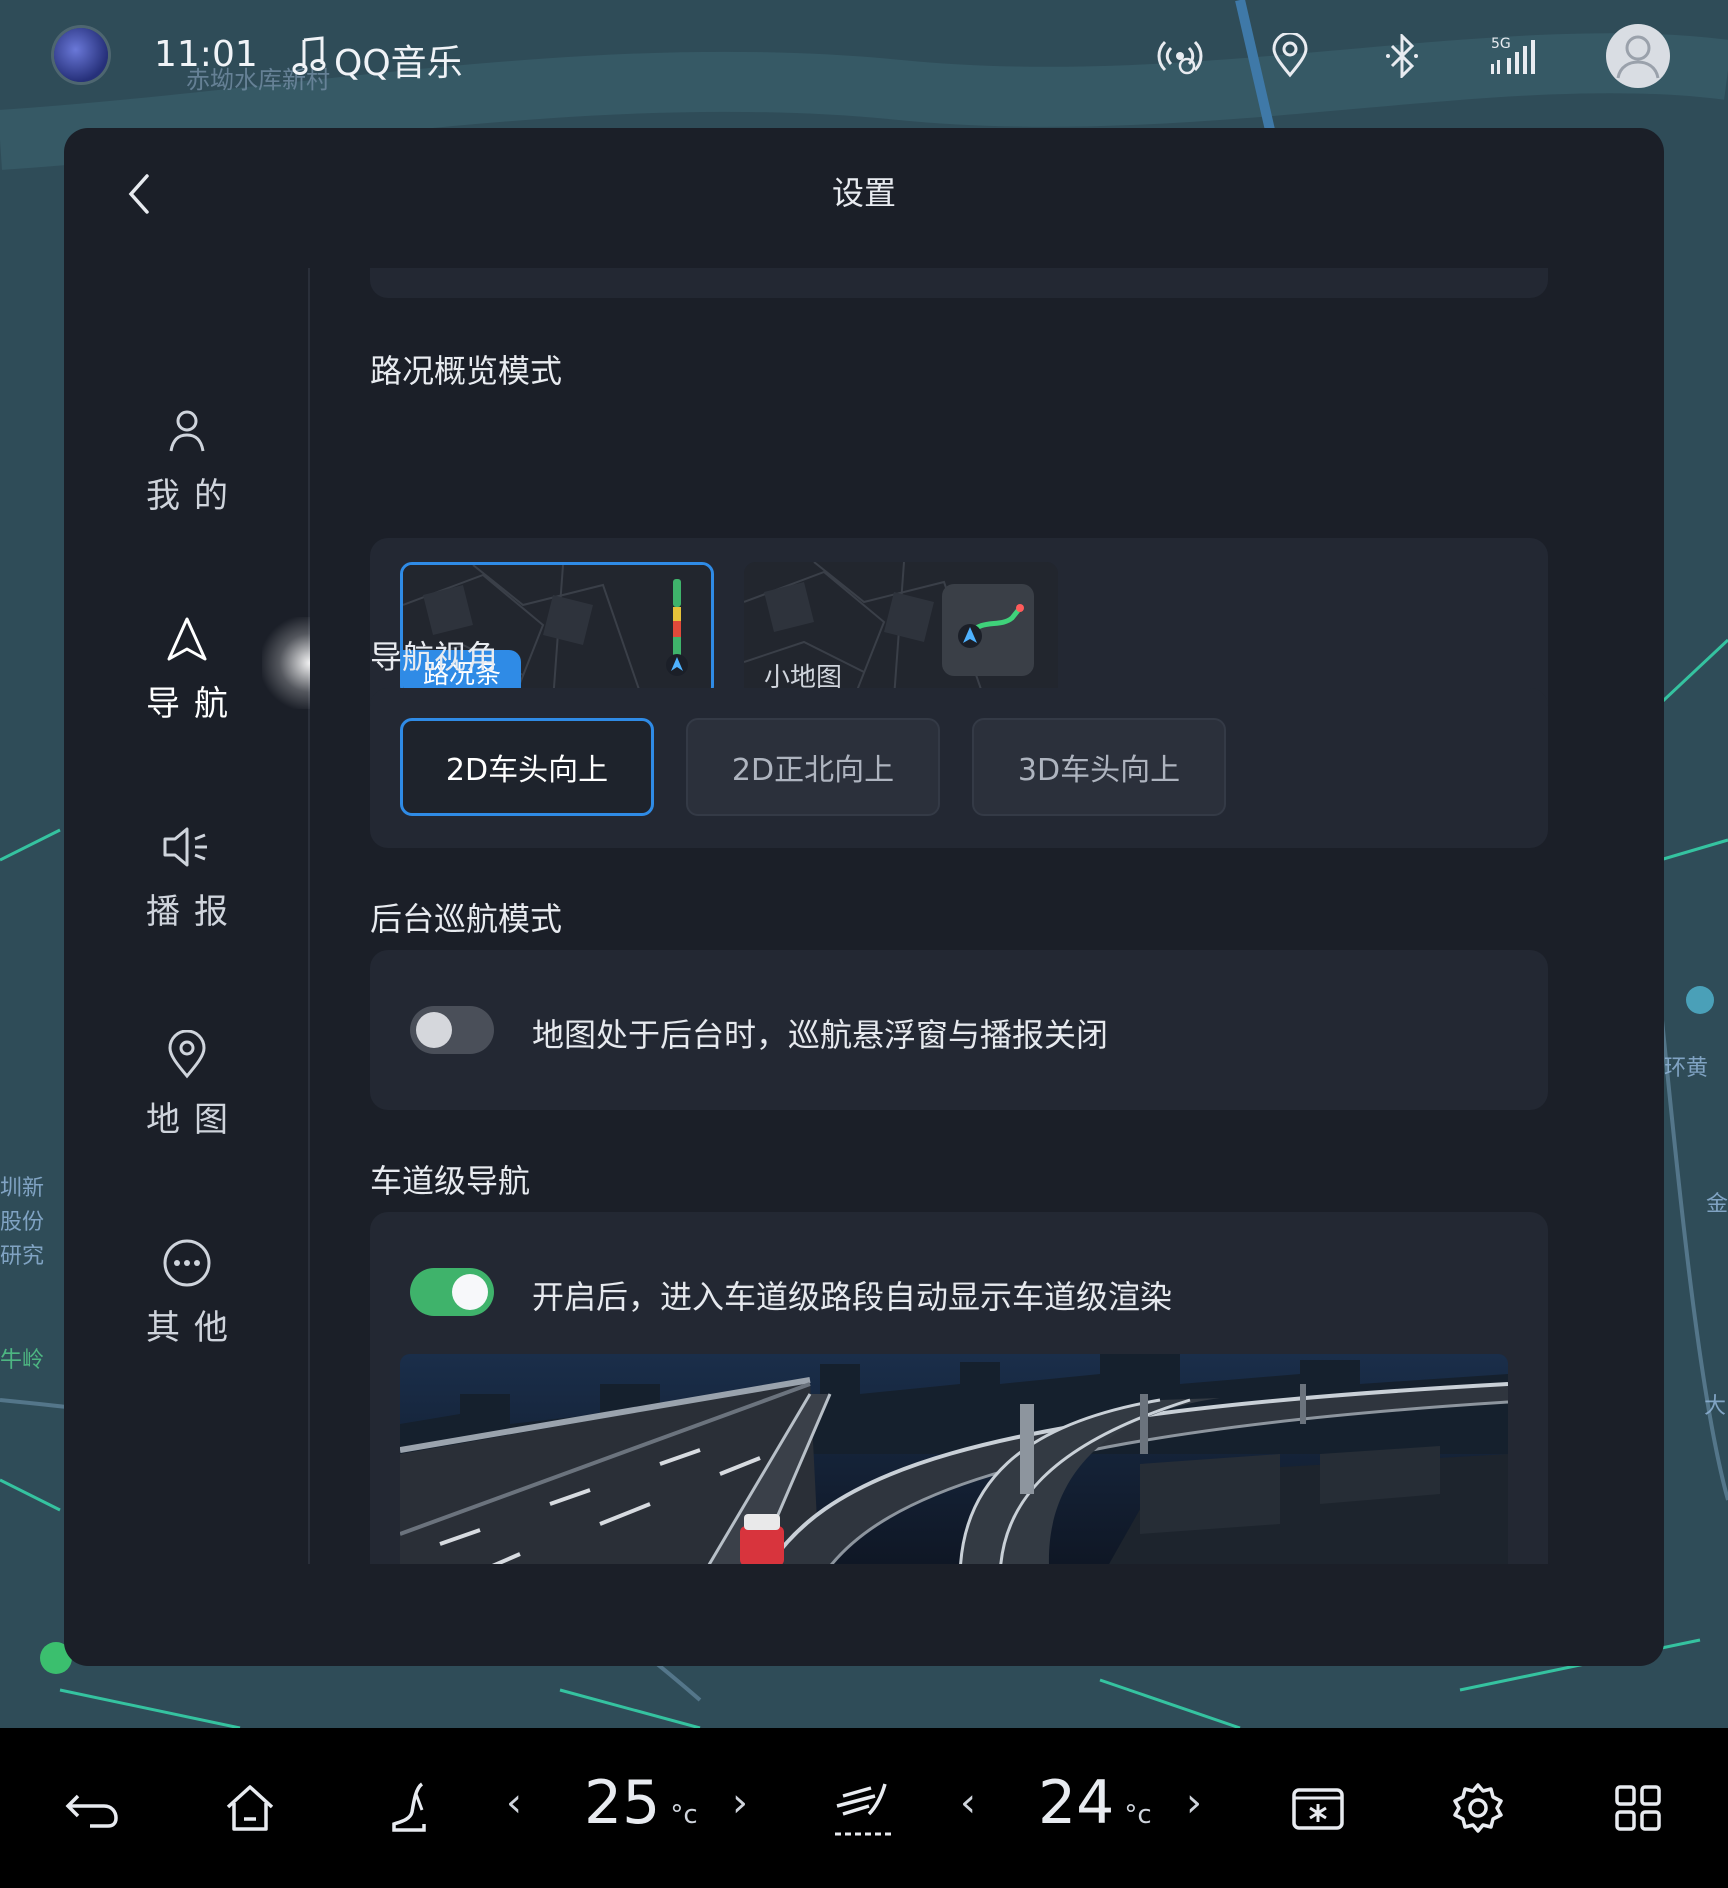 The height and width of the screenshot is (1888, 1728). Describe the element at coordinates (410, 1808) in the screenshot. I see `seat-icon` at that location.